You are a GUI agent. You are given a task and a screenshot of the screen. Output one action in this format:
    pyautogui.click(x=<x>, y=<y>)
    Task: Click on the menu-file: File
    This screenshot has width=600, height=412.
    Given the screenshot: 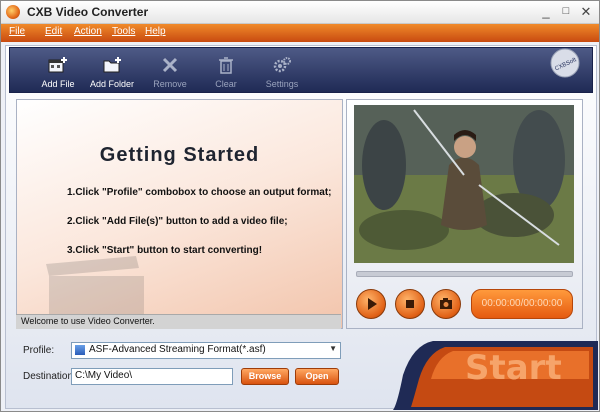 What is the action you would take?
    pyautogui.click(x=17, y=31)
    